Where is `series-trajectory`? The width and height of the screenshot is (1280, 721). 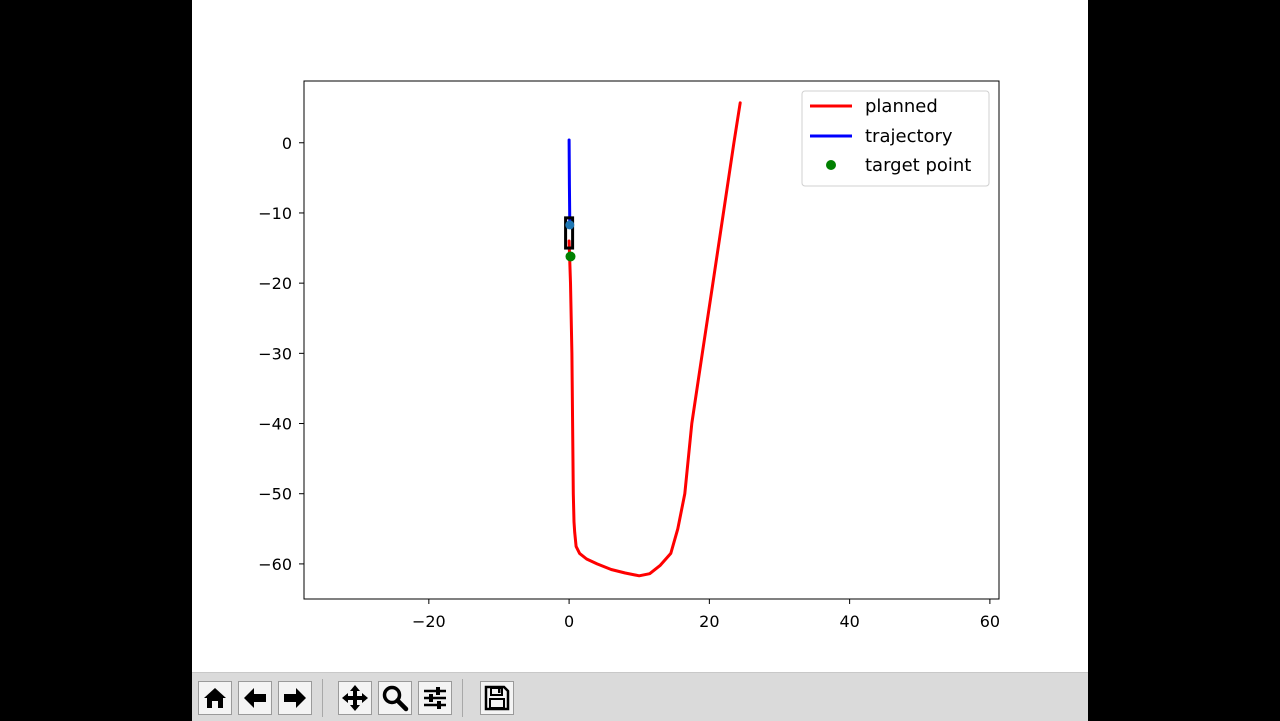
series-trajectory is located at coordinates (569, 181).